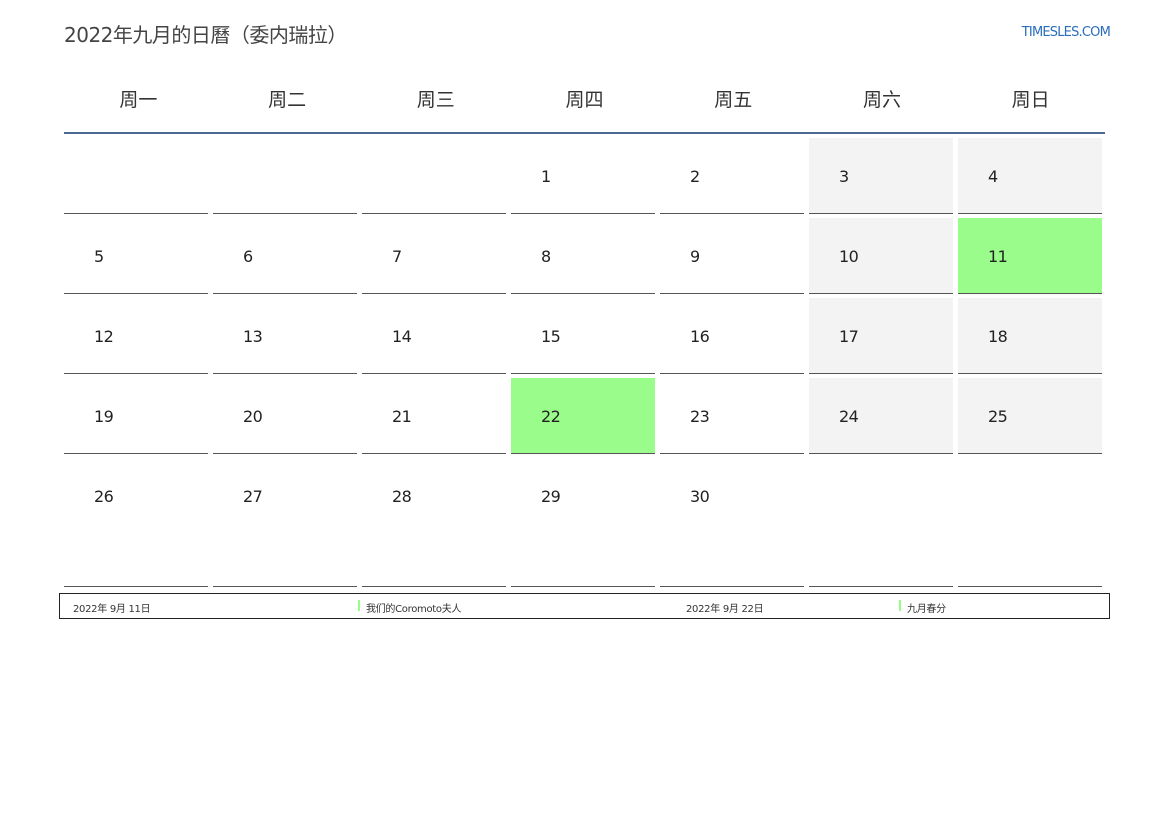  I want to click on day-cell: 30, so click(732, 522).